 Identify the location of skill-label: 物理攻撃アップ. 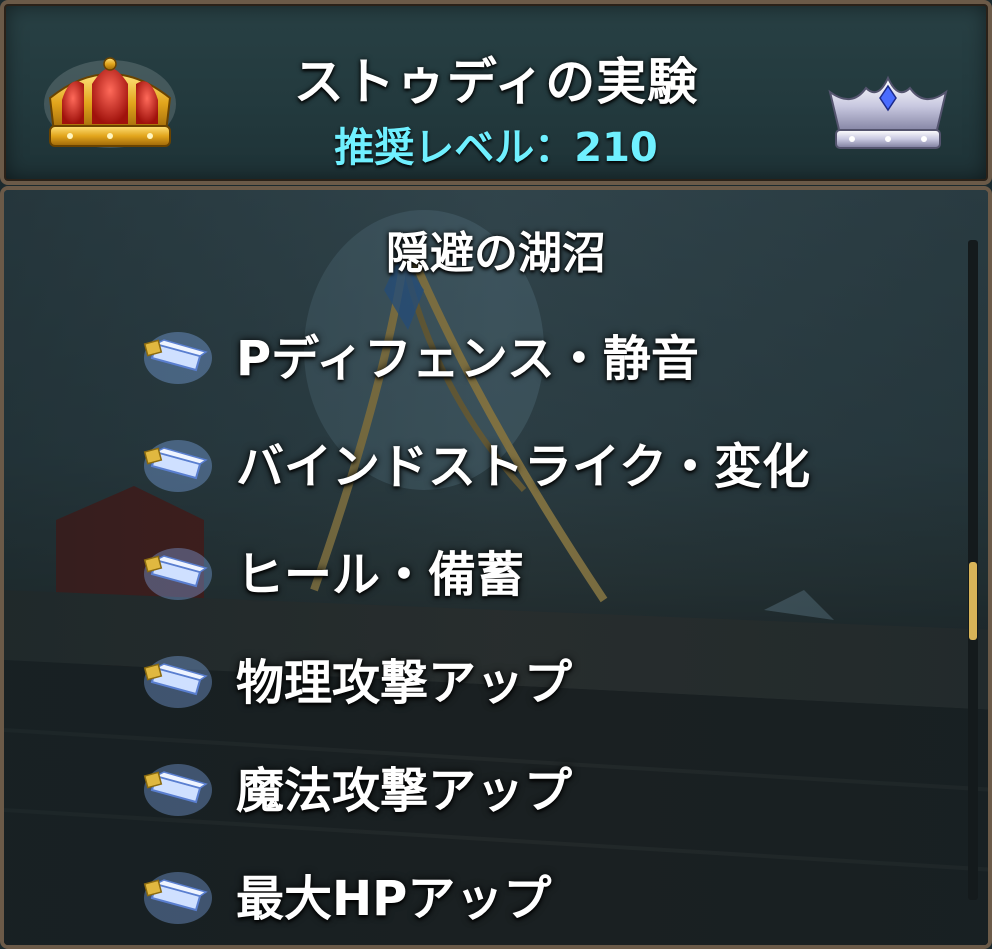
(404, 683).